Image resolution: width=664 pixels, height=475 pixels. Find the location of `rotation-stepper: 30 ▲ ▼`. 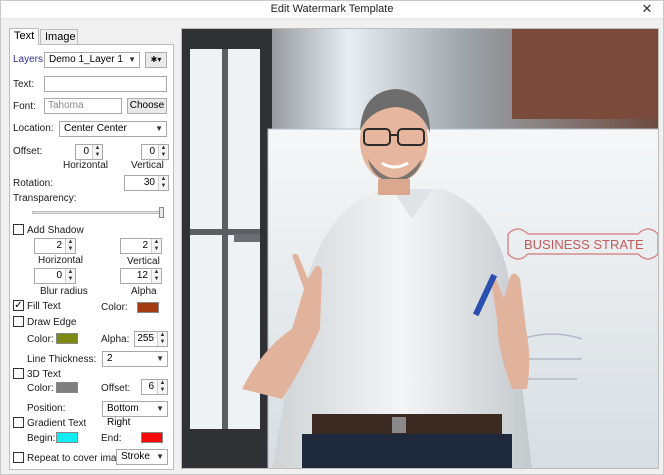

rotation-stepper: 30 ▲ ▼ is located at coordinates (146, 183).